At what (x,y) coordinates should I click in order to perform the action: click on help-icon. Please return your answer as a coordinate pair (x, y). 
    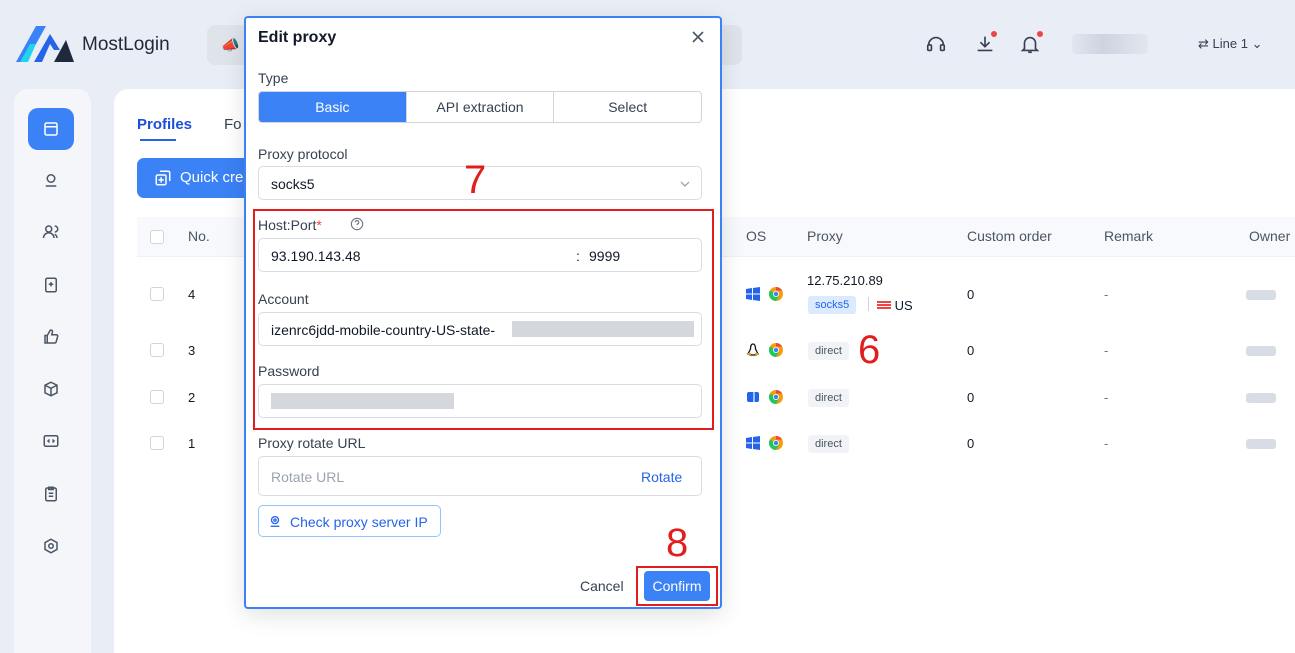
    Looking at the image, I should click on (357, 224).